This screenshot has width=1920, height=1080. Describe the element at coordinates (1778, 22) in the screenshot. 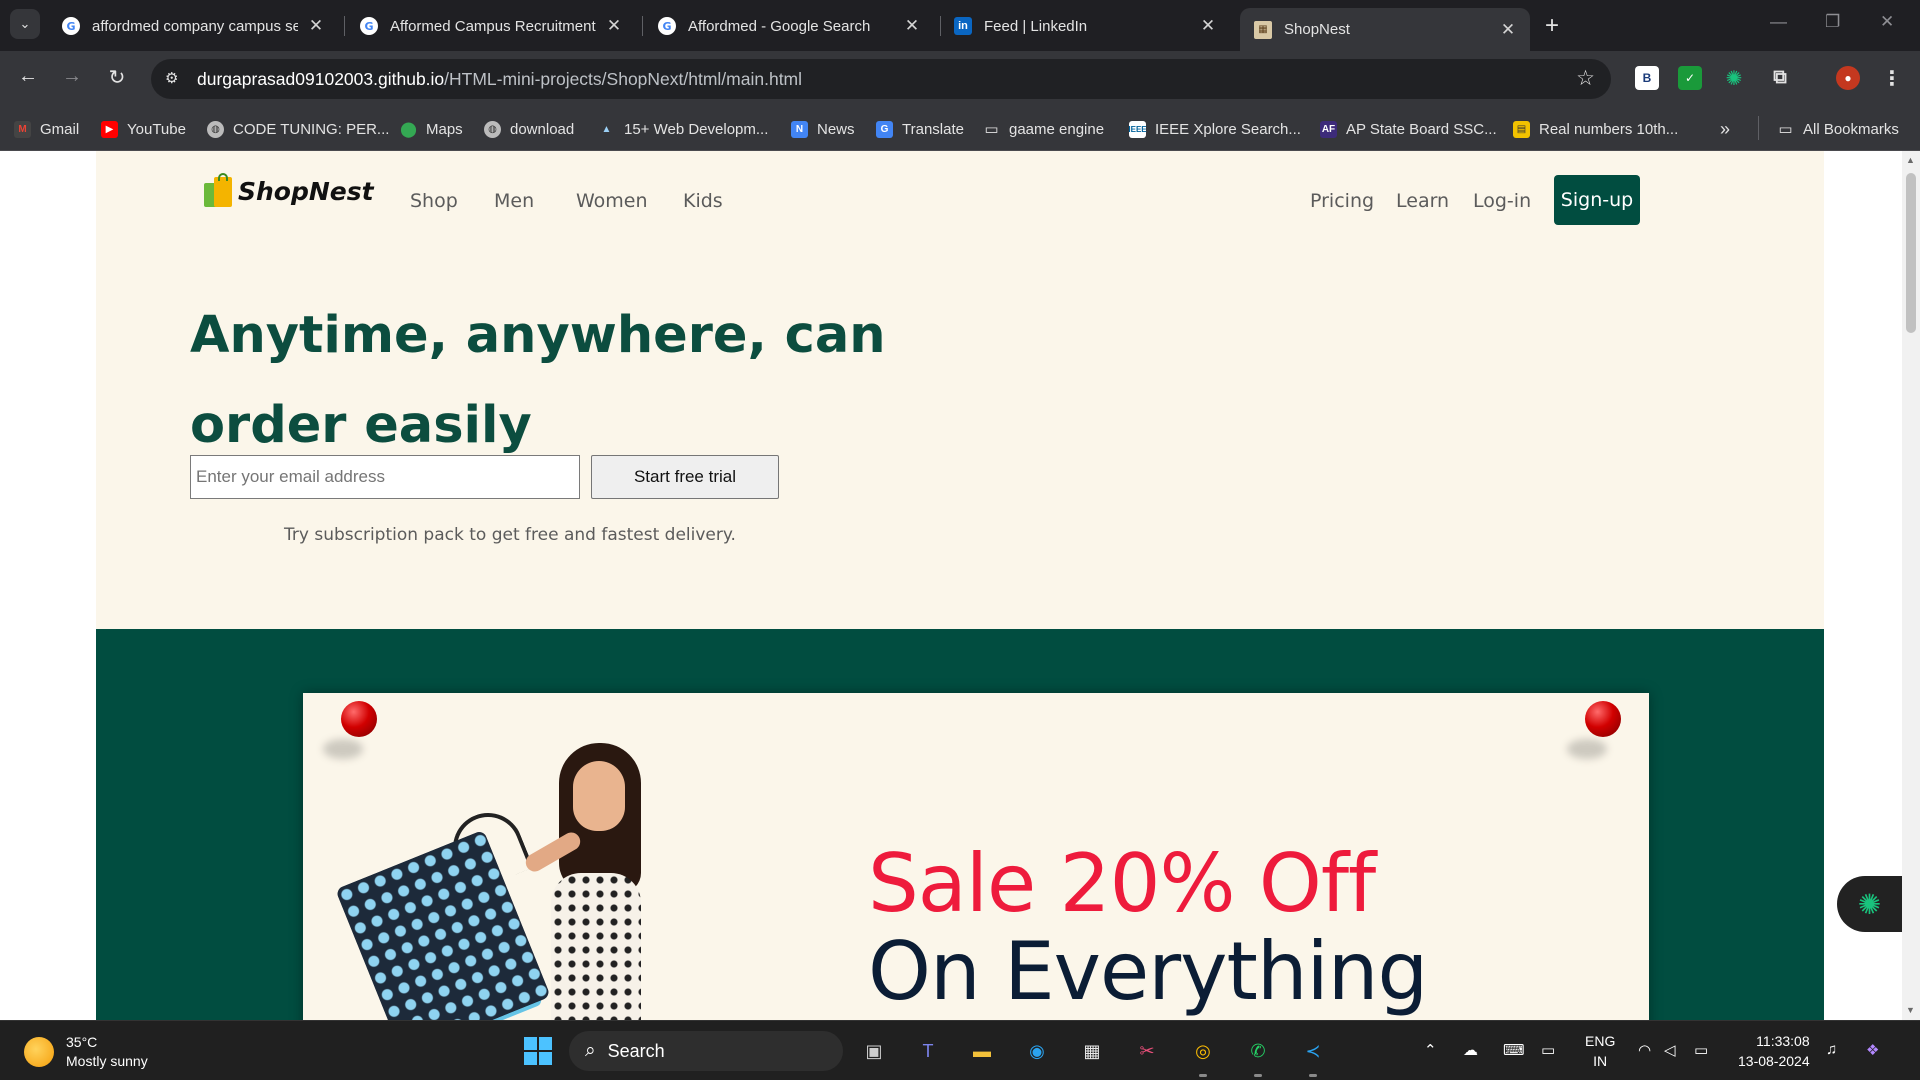

I see `minimize-button: —` at that location.